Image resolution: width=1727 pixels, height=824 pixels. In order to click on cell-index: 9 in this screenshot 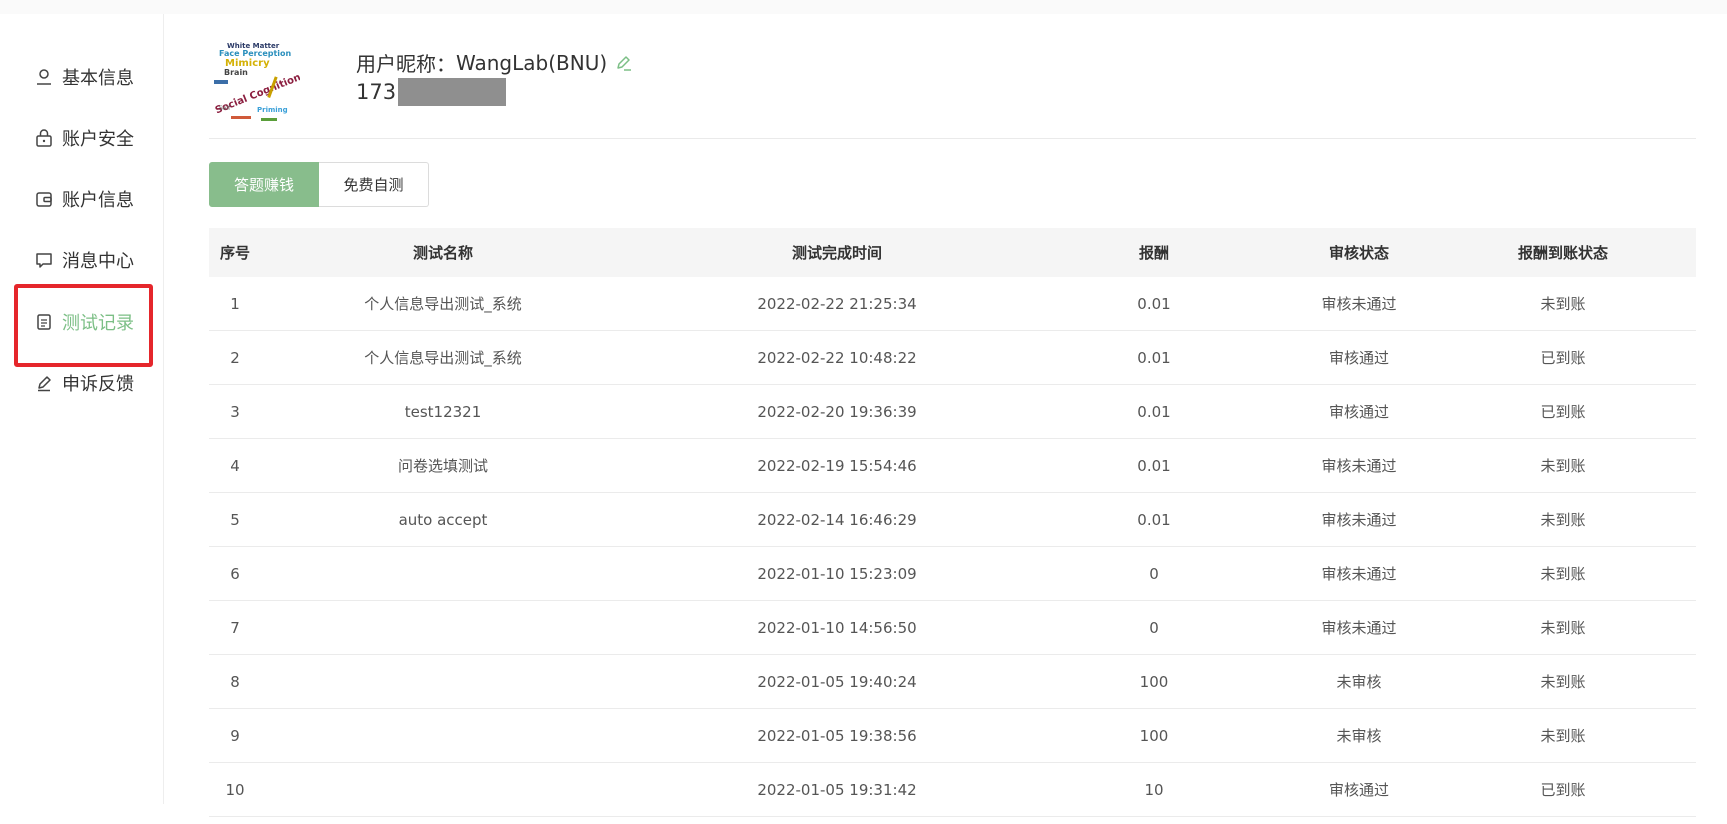, I will do `click(235, 735)`.